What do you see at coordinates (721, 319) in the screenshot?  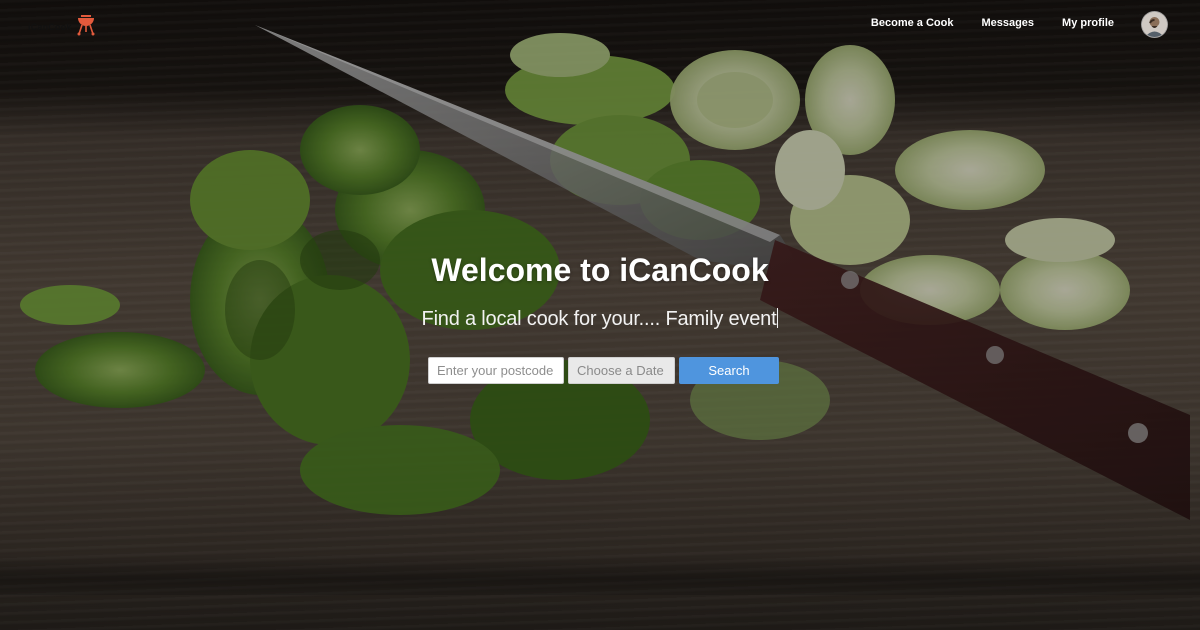 I see `hero-subtitle-typed: Family event` at bounding box center [721, 319].